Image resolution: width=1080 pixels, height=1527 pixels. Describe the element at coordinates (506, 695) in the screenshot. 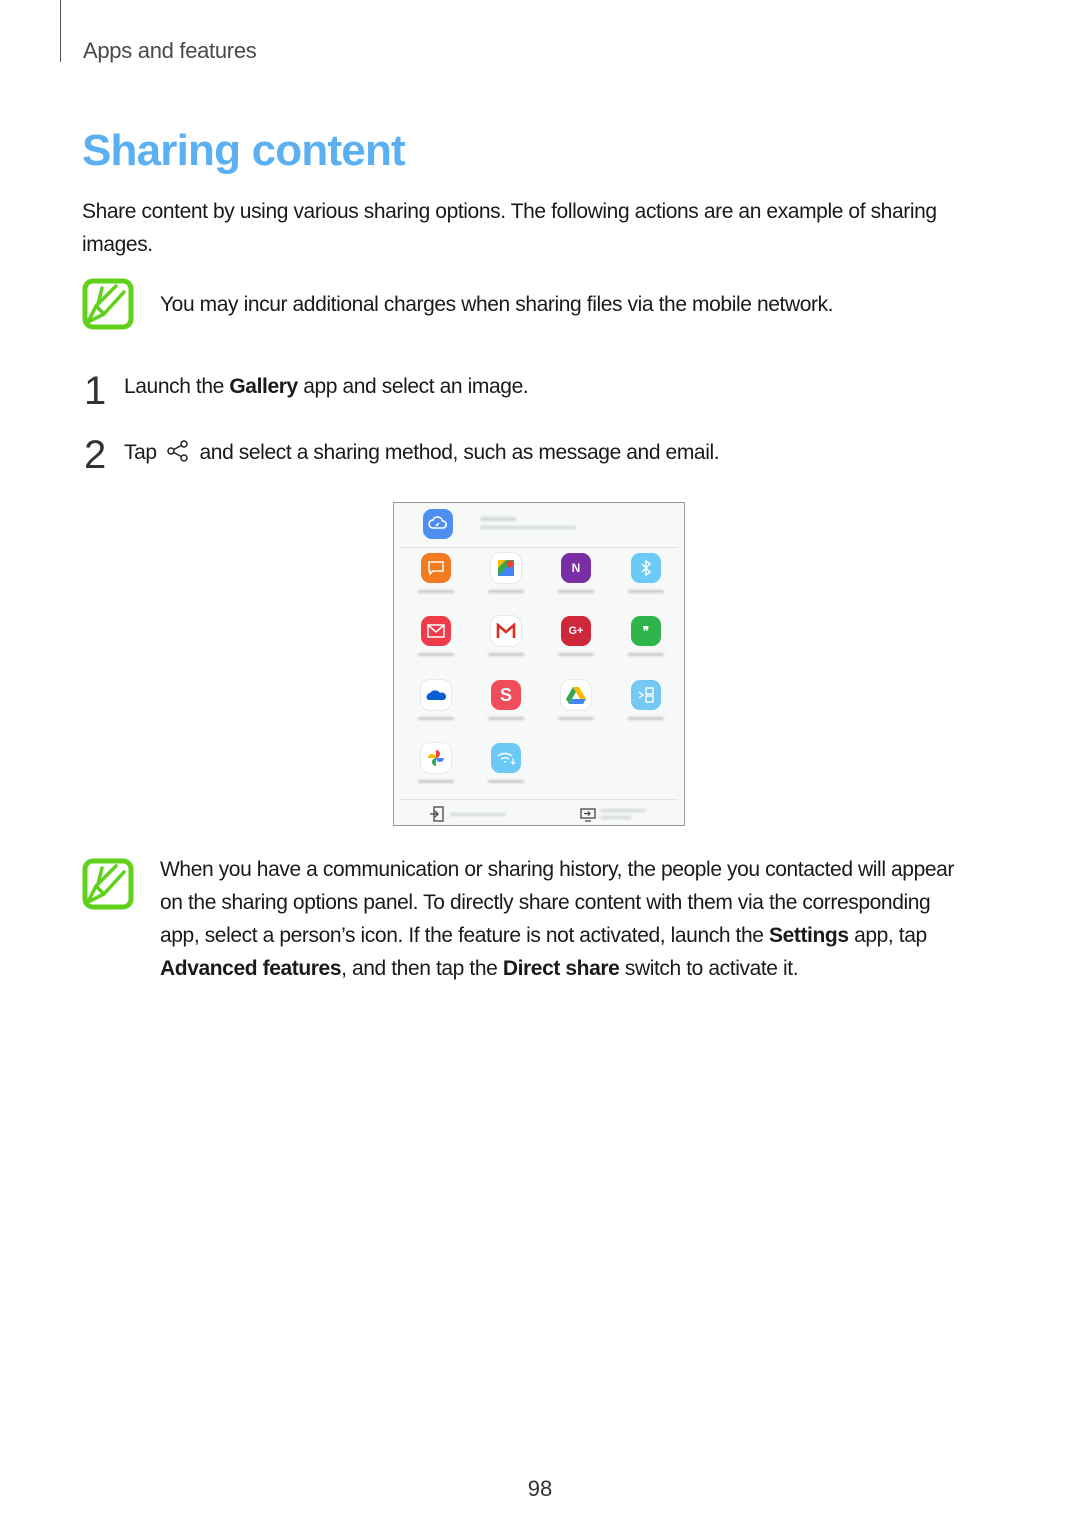

I see `s-note-icon: S` at that location.